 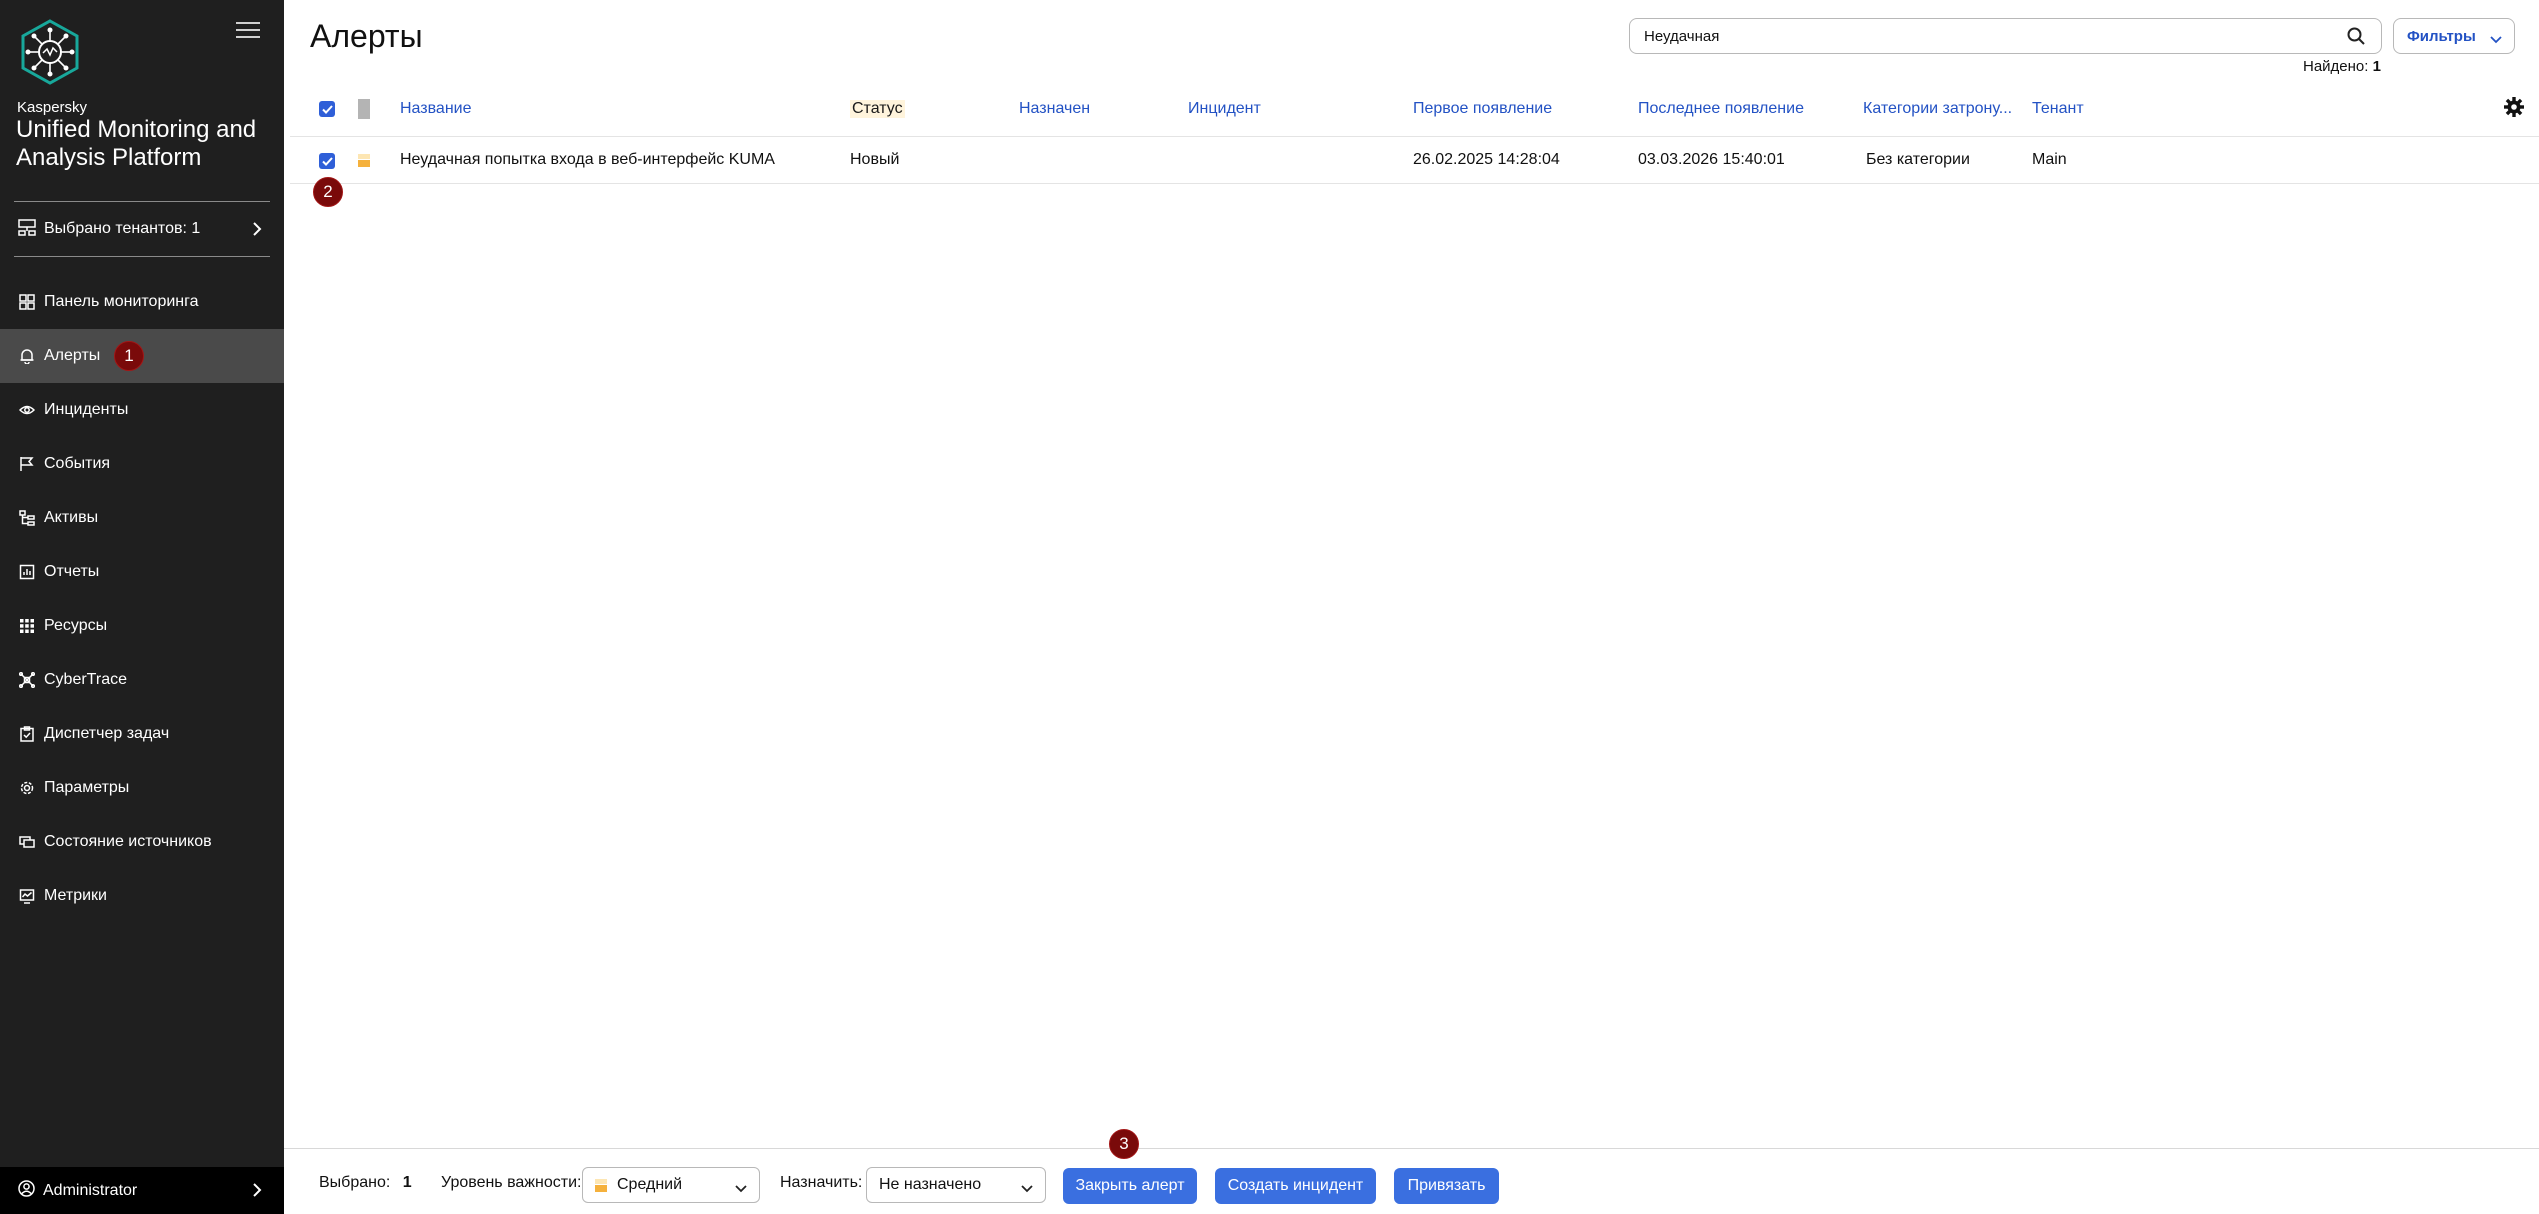 I want to click on sidebar-item-reports: Отчеты, so click(x=142, y=572).